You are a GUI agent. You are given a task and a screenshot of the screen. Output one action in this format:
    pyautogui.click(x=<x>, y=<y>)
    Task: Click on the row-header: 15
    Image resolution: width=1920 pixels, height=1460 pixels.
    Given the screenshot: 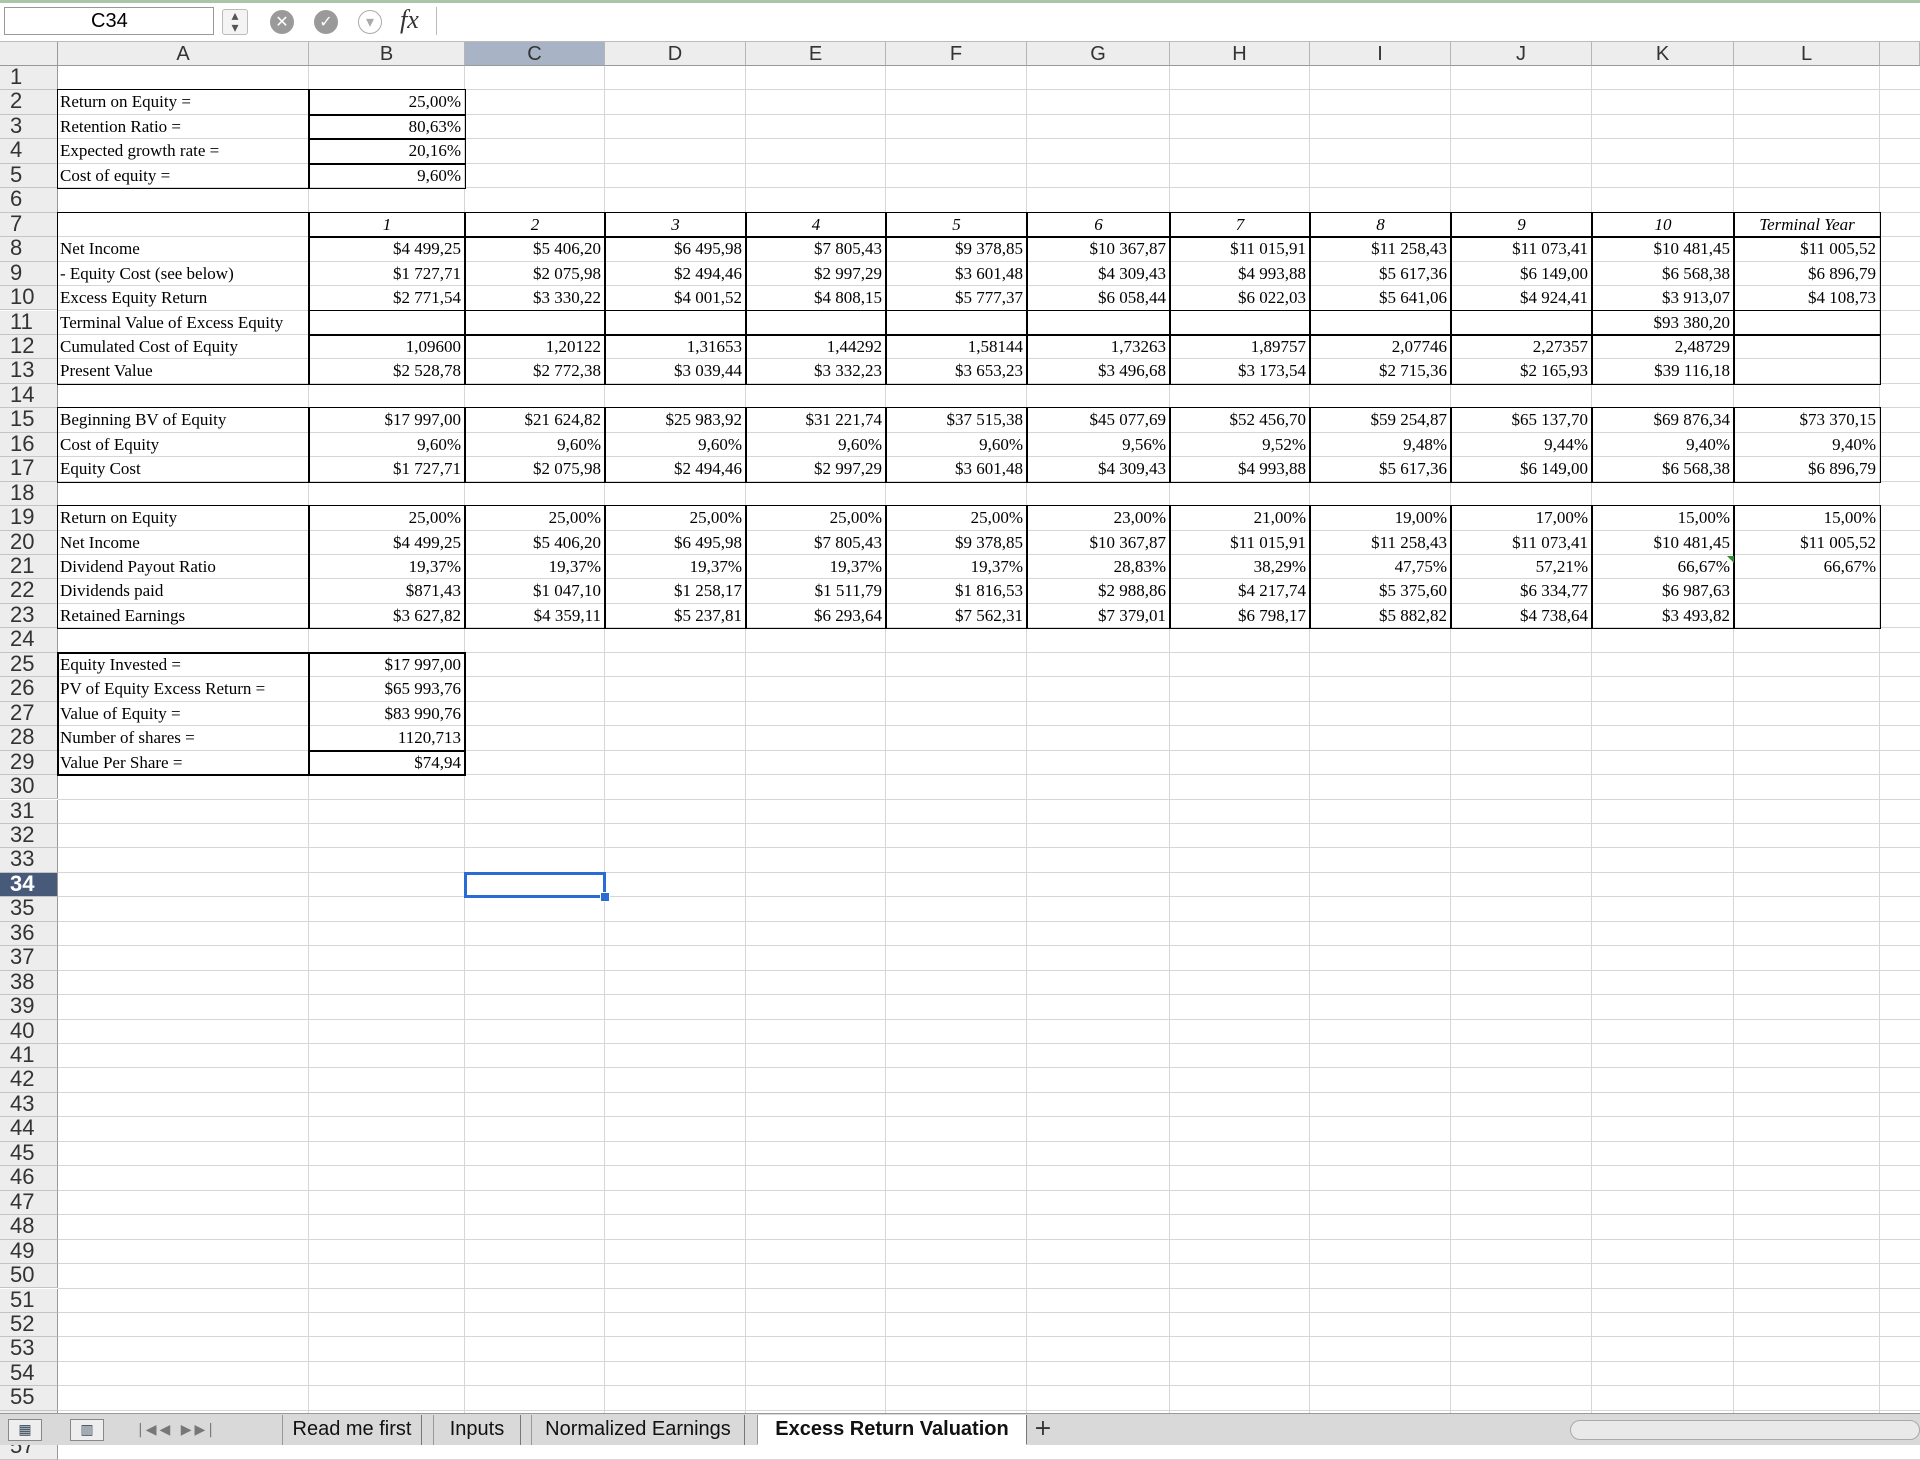 What is the action you would take?
    pyautogui.click(x=29, y=420)
    